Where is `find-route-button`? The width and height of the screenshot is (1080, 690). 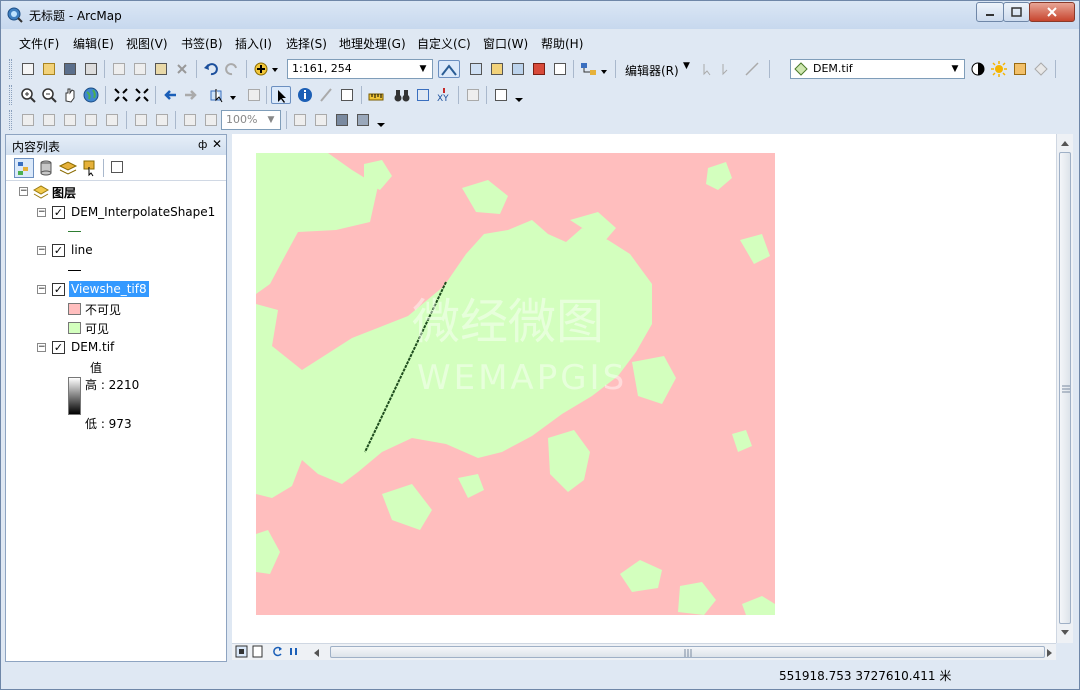 find-route-button is located at coordinates (423, 95).